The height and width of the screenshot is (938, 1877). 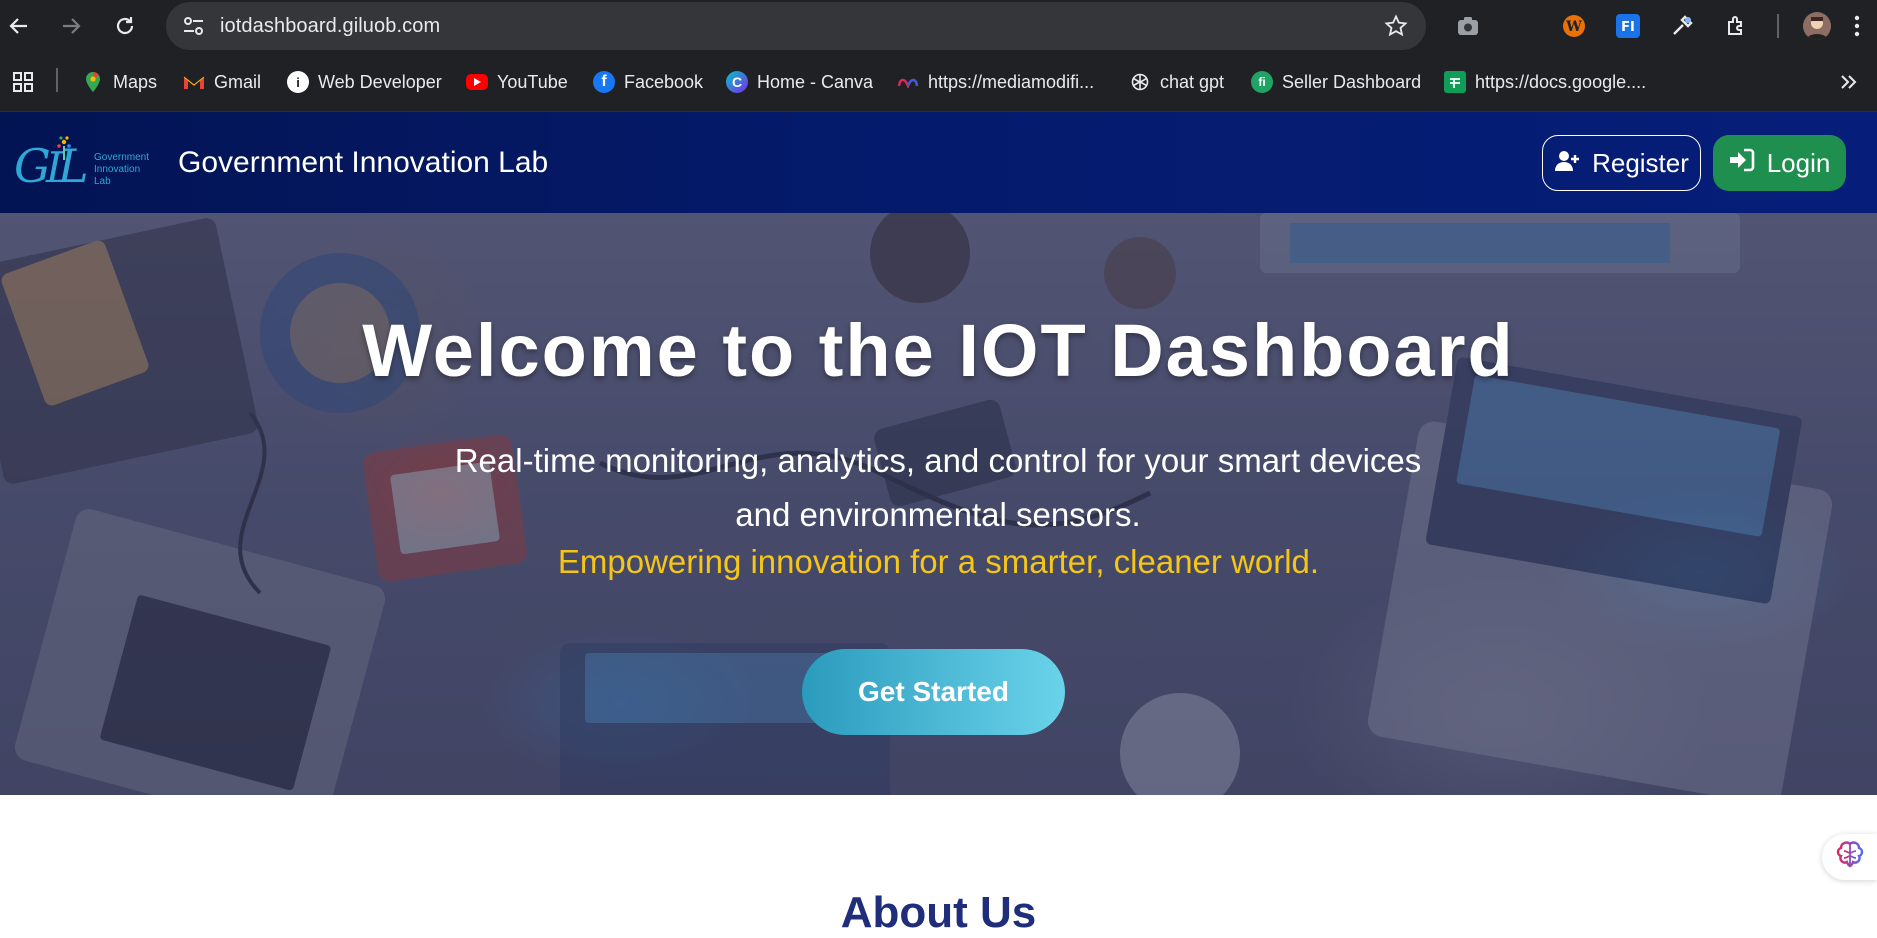 I want to click on profile-avatar, so click(x=1817, y=26).